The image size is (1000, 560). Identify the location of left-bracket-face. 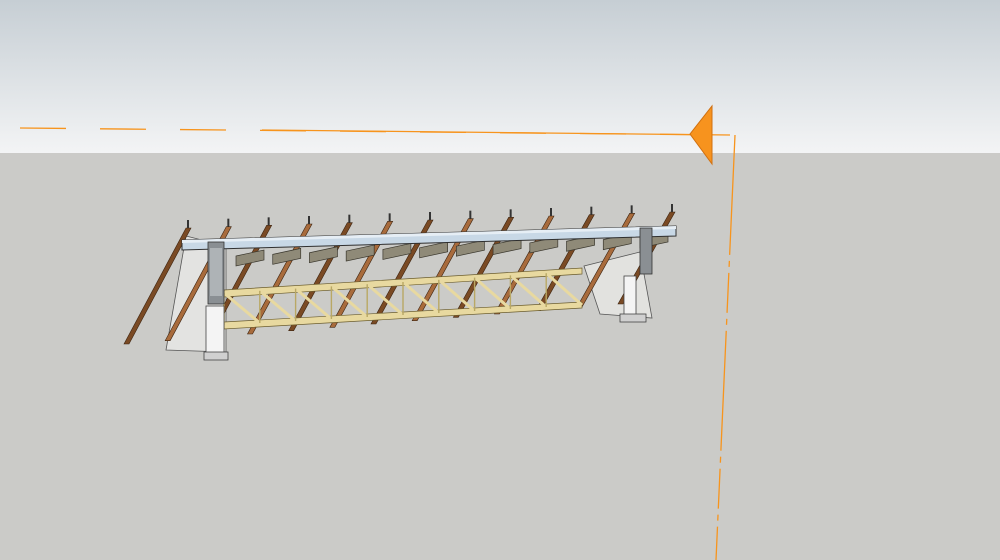
(216, 272).